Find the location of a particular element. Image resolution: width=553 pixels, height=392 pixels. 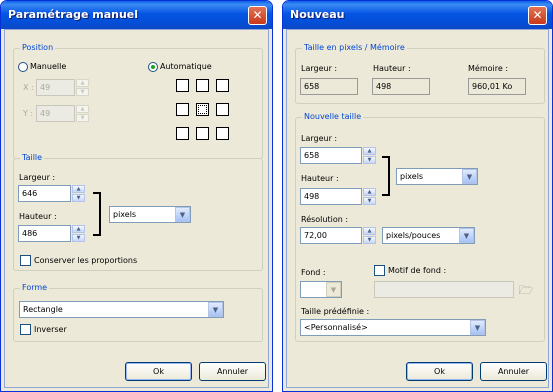

automatic-radio is located at coordinates (153, 67).